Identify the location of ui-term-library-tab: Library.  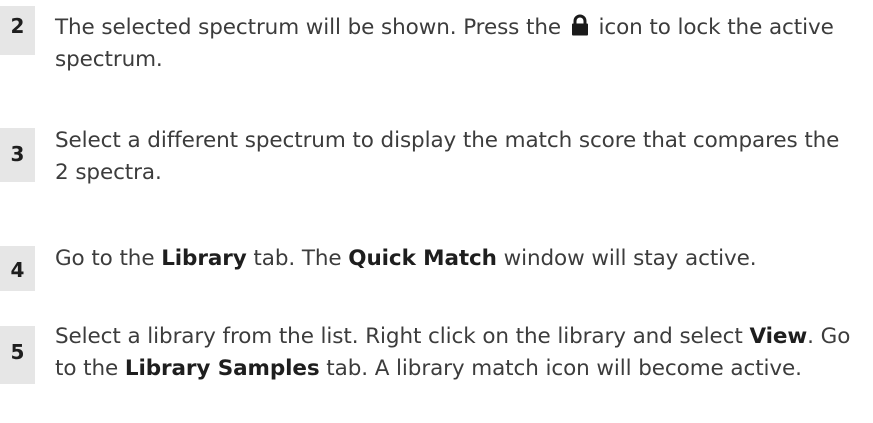
(204, 258).